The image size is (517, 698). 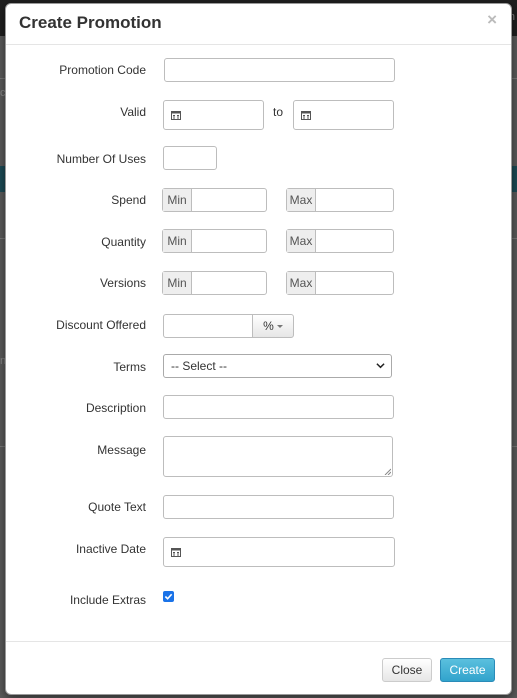 I want to click on inactive-date-input, so click(x=279, y=552).